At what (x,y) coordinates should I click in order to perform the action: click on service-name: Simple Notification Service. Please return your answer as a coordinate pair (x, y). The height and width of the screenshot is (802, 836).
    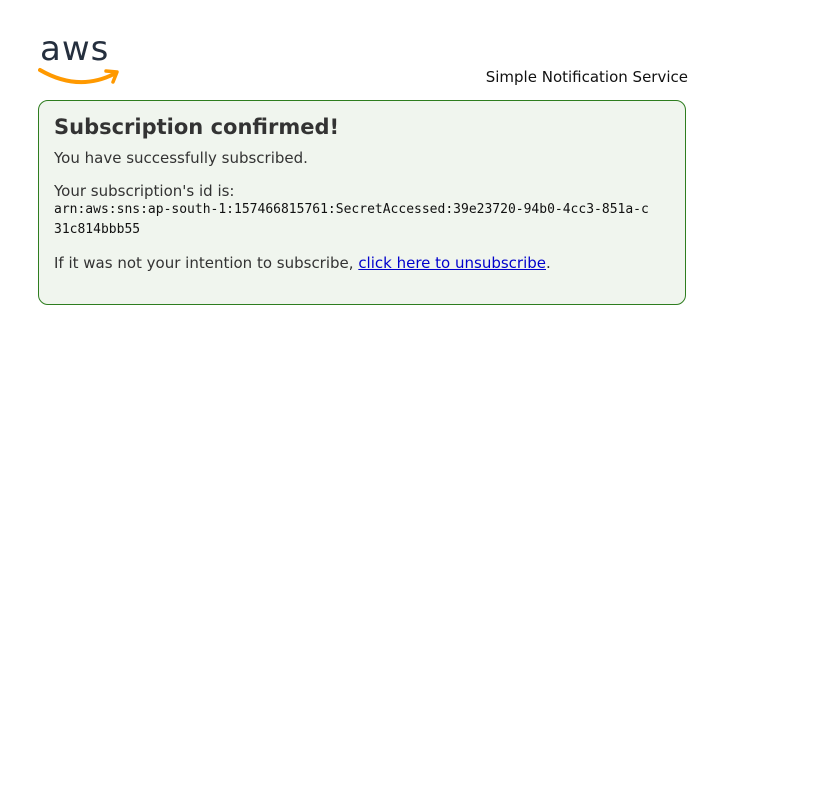
    Looking at the image, I should click on (586, 77).